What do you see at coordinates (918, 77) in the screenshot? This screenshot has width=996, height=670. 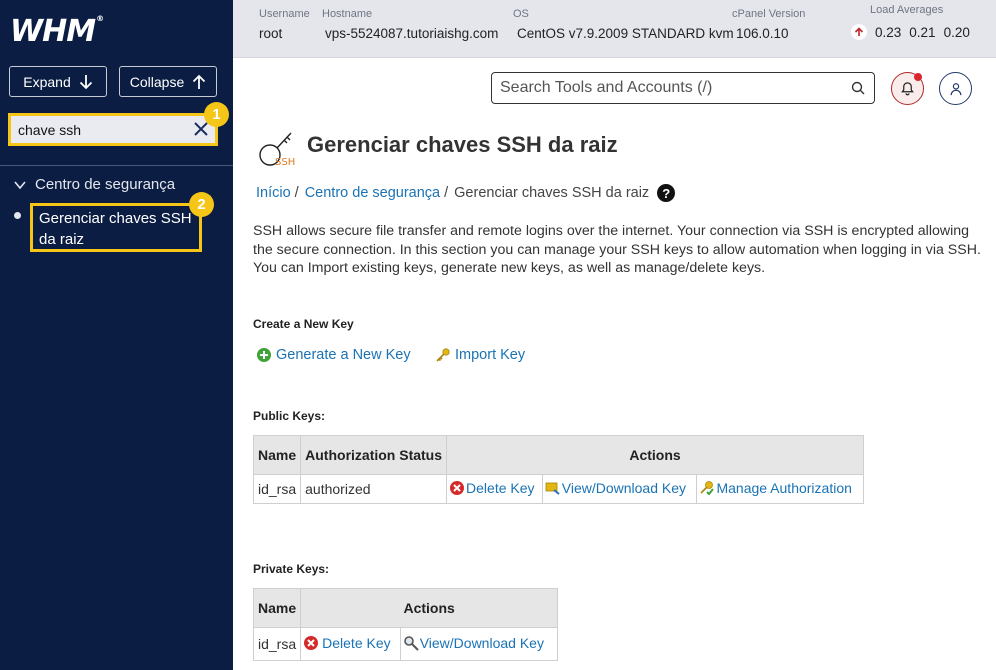 I see `notification-dot` at bounding box center [918, 77].